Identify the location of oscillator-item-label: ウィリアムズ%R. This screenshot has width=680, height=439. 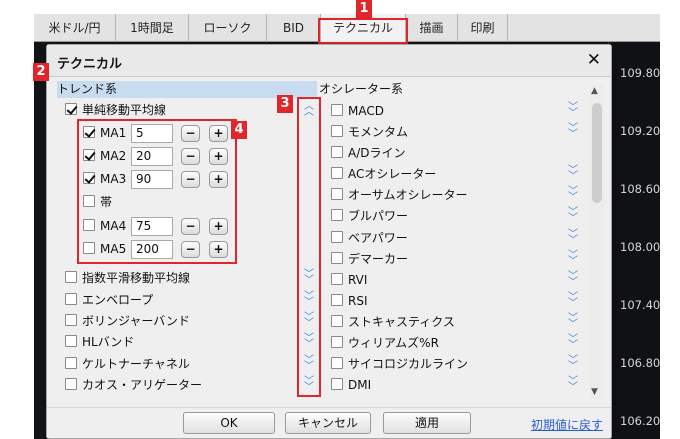
(393, 343).